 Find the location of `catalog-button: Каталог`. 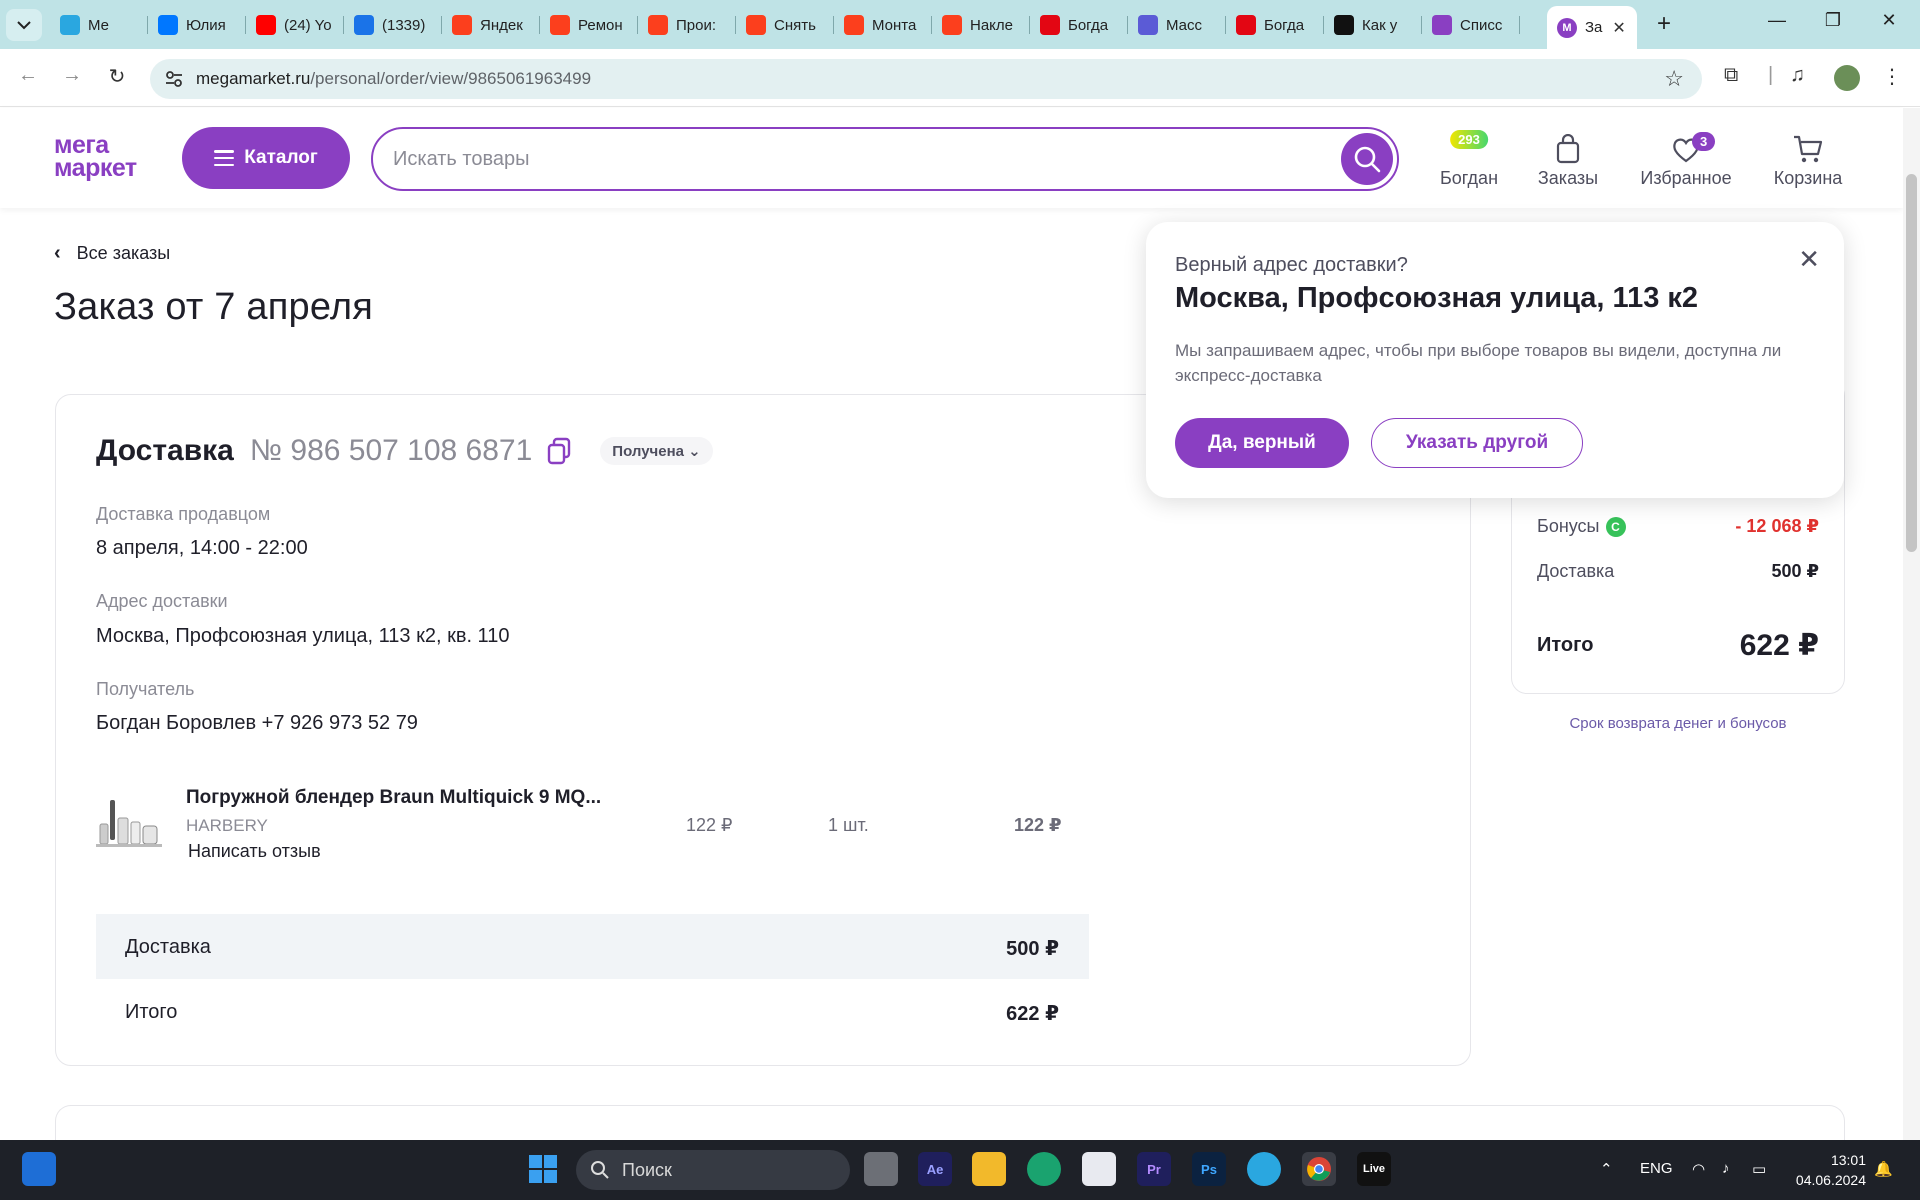

catalog-button: Каталог is located at coordinates (266, 158).